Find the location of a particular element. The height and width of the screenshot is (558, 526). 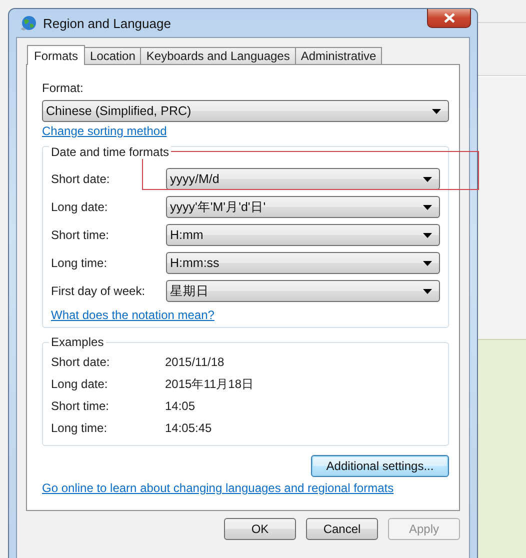

example-label: Short date: is located at coordinates (81, 362).